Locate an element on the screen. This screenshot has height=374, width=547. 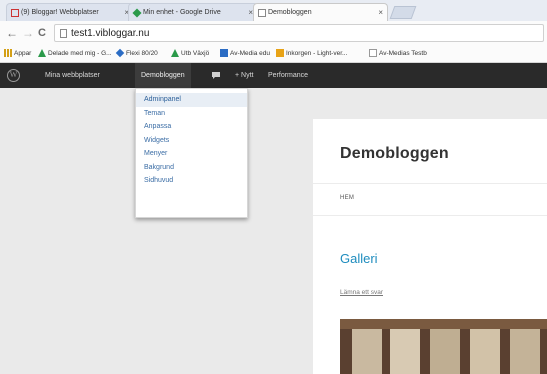
browser-tab-demobloggen: Demobloggen × is located at coordinates (320, 12).